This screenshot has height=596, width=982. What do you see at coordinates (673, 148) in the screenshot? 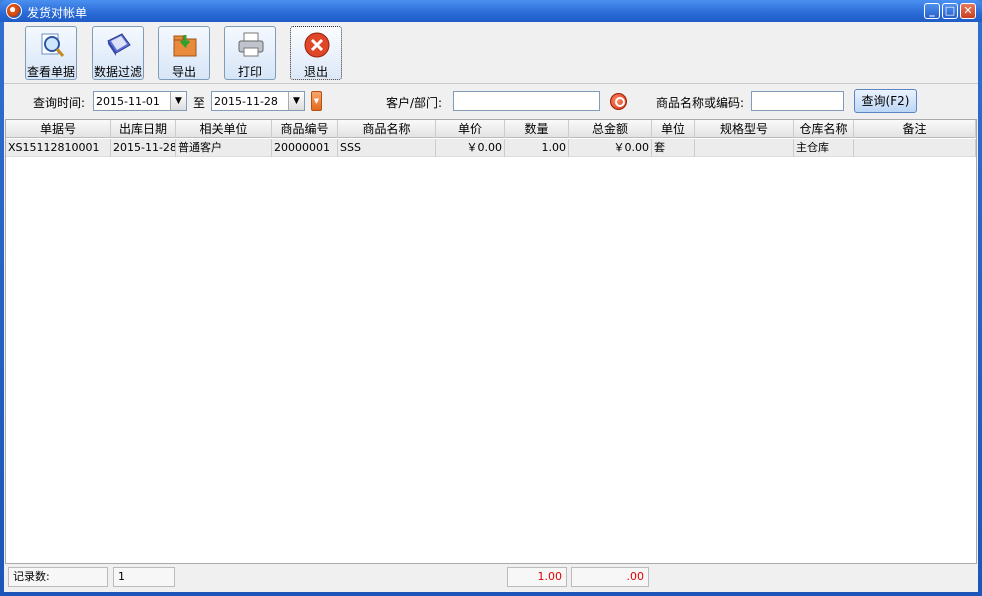
I see `cell-measure-unit: 套` at bounding box center [673, 148].